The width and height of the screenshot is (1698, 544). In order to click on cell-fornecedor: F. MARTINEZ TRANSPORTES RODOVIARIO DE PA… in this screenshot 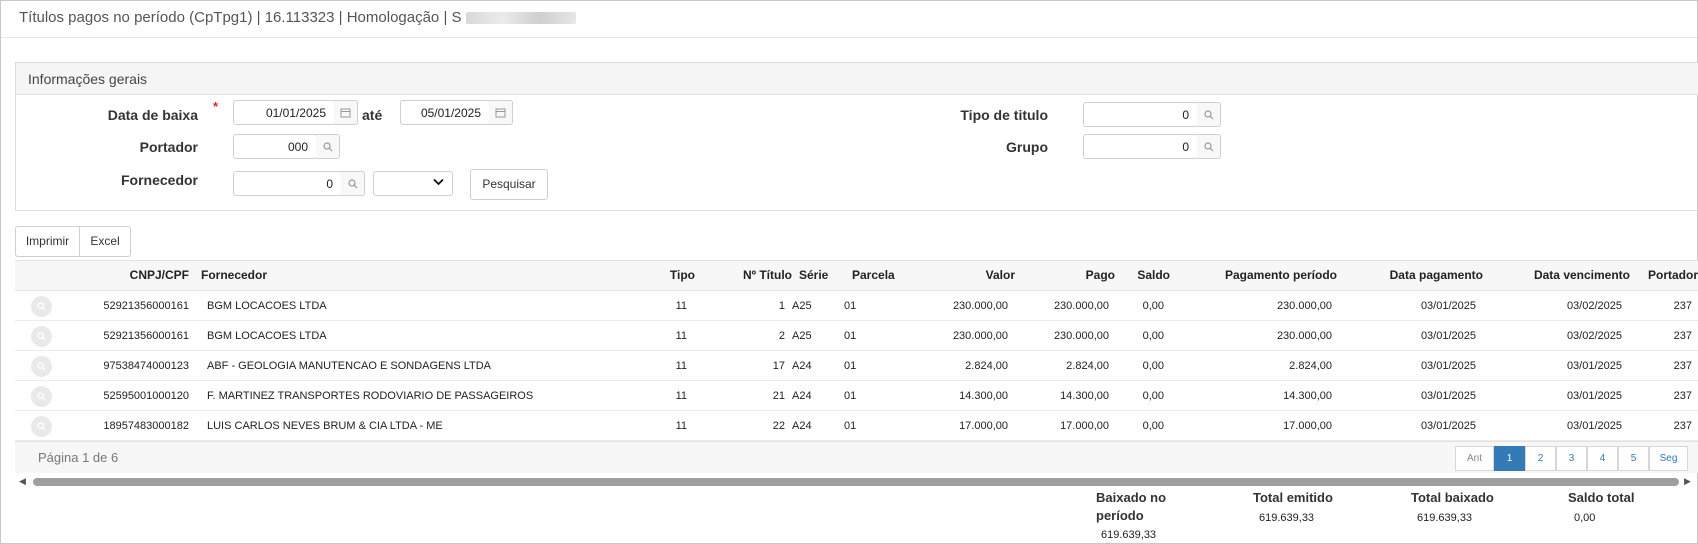, I will do `click(370, 396)`.